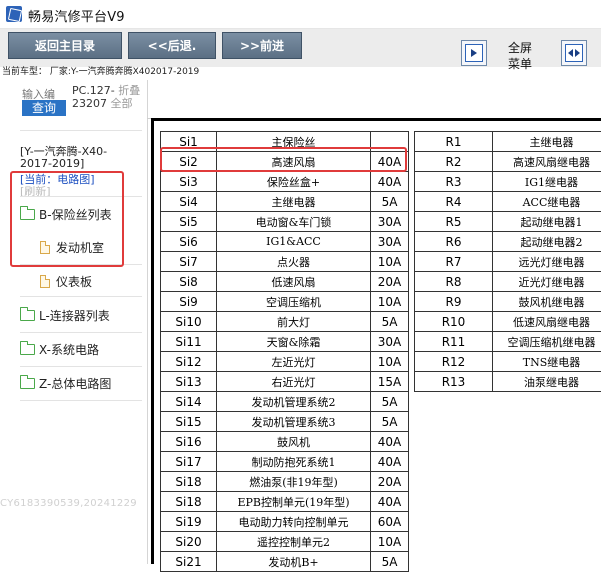 This screenshot has height=572, width=601. What do you see at coordinates (547, 302) in the screenshot?
I see `relay-desc-cell: 鼓风机继电器` at bounding box center [547, 302].